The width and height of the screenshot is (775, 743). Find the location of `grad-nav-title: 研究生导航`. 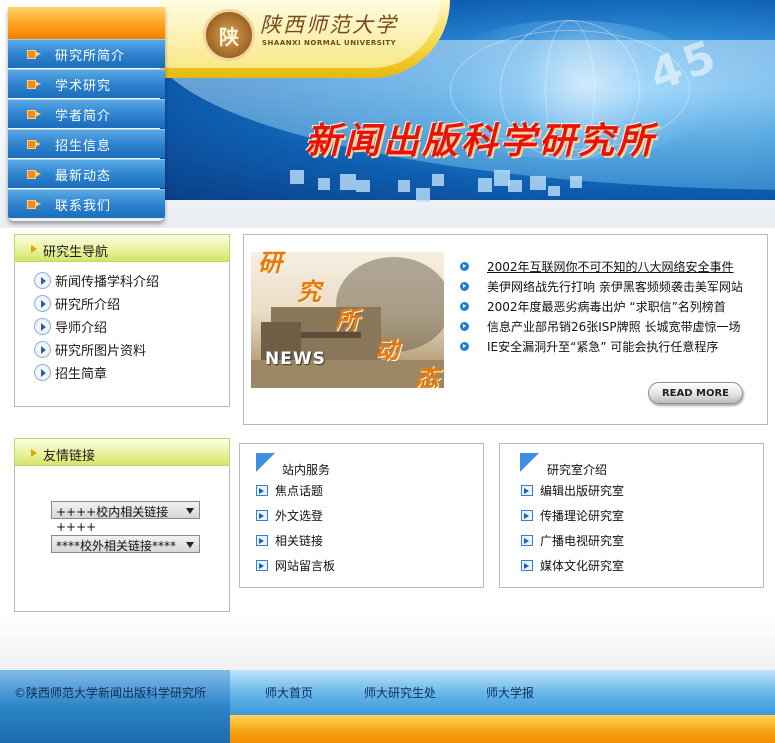

grad-nav-title: 研究生导航 is located at coordinates (76, 252).